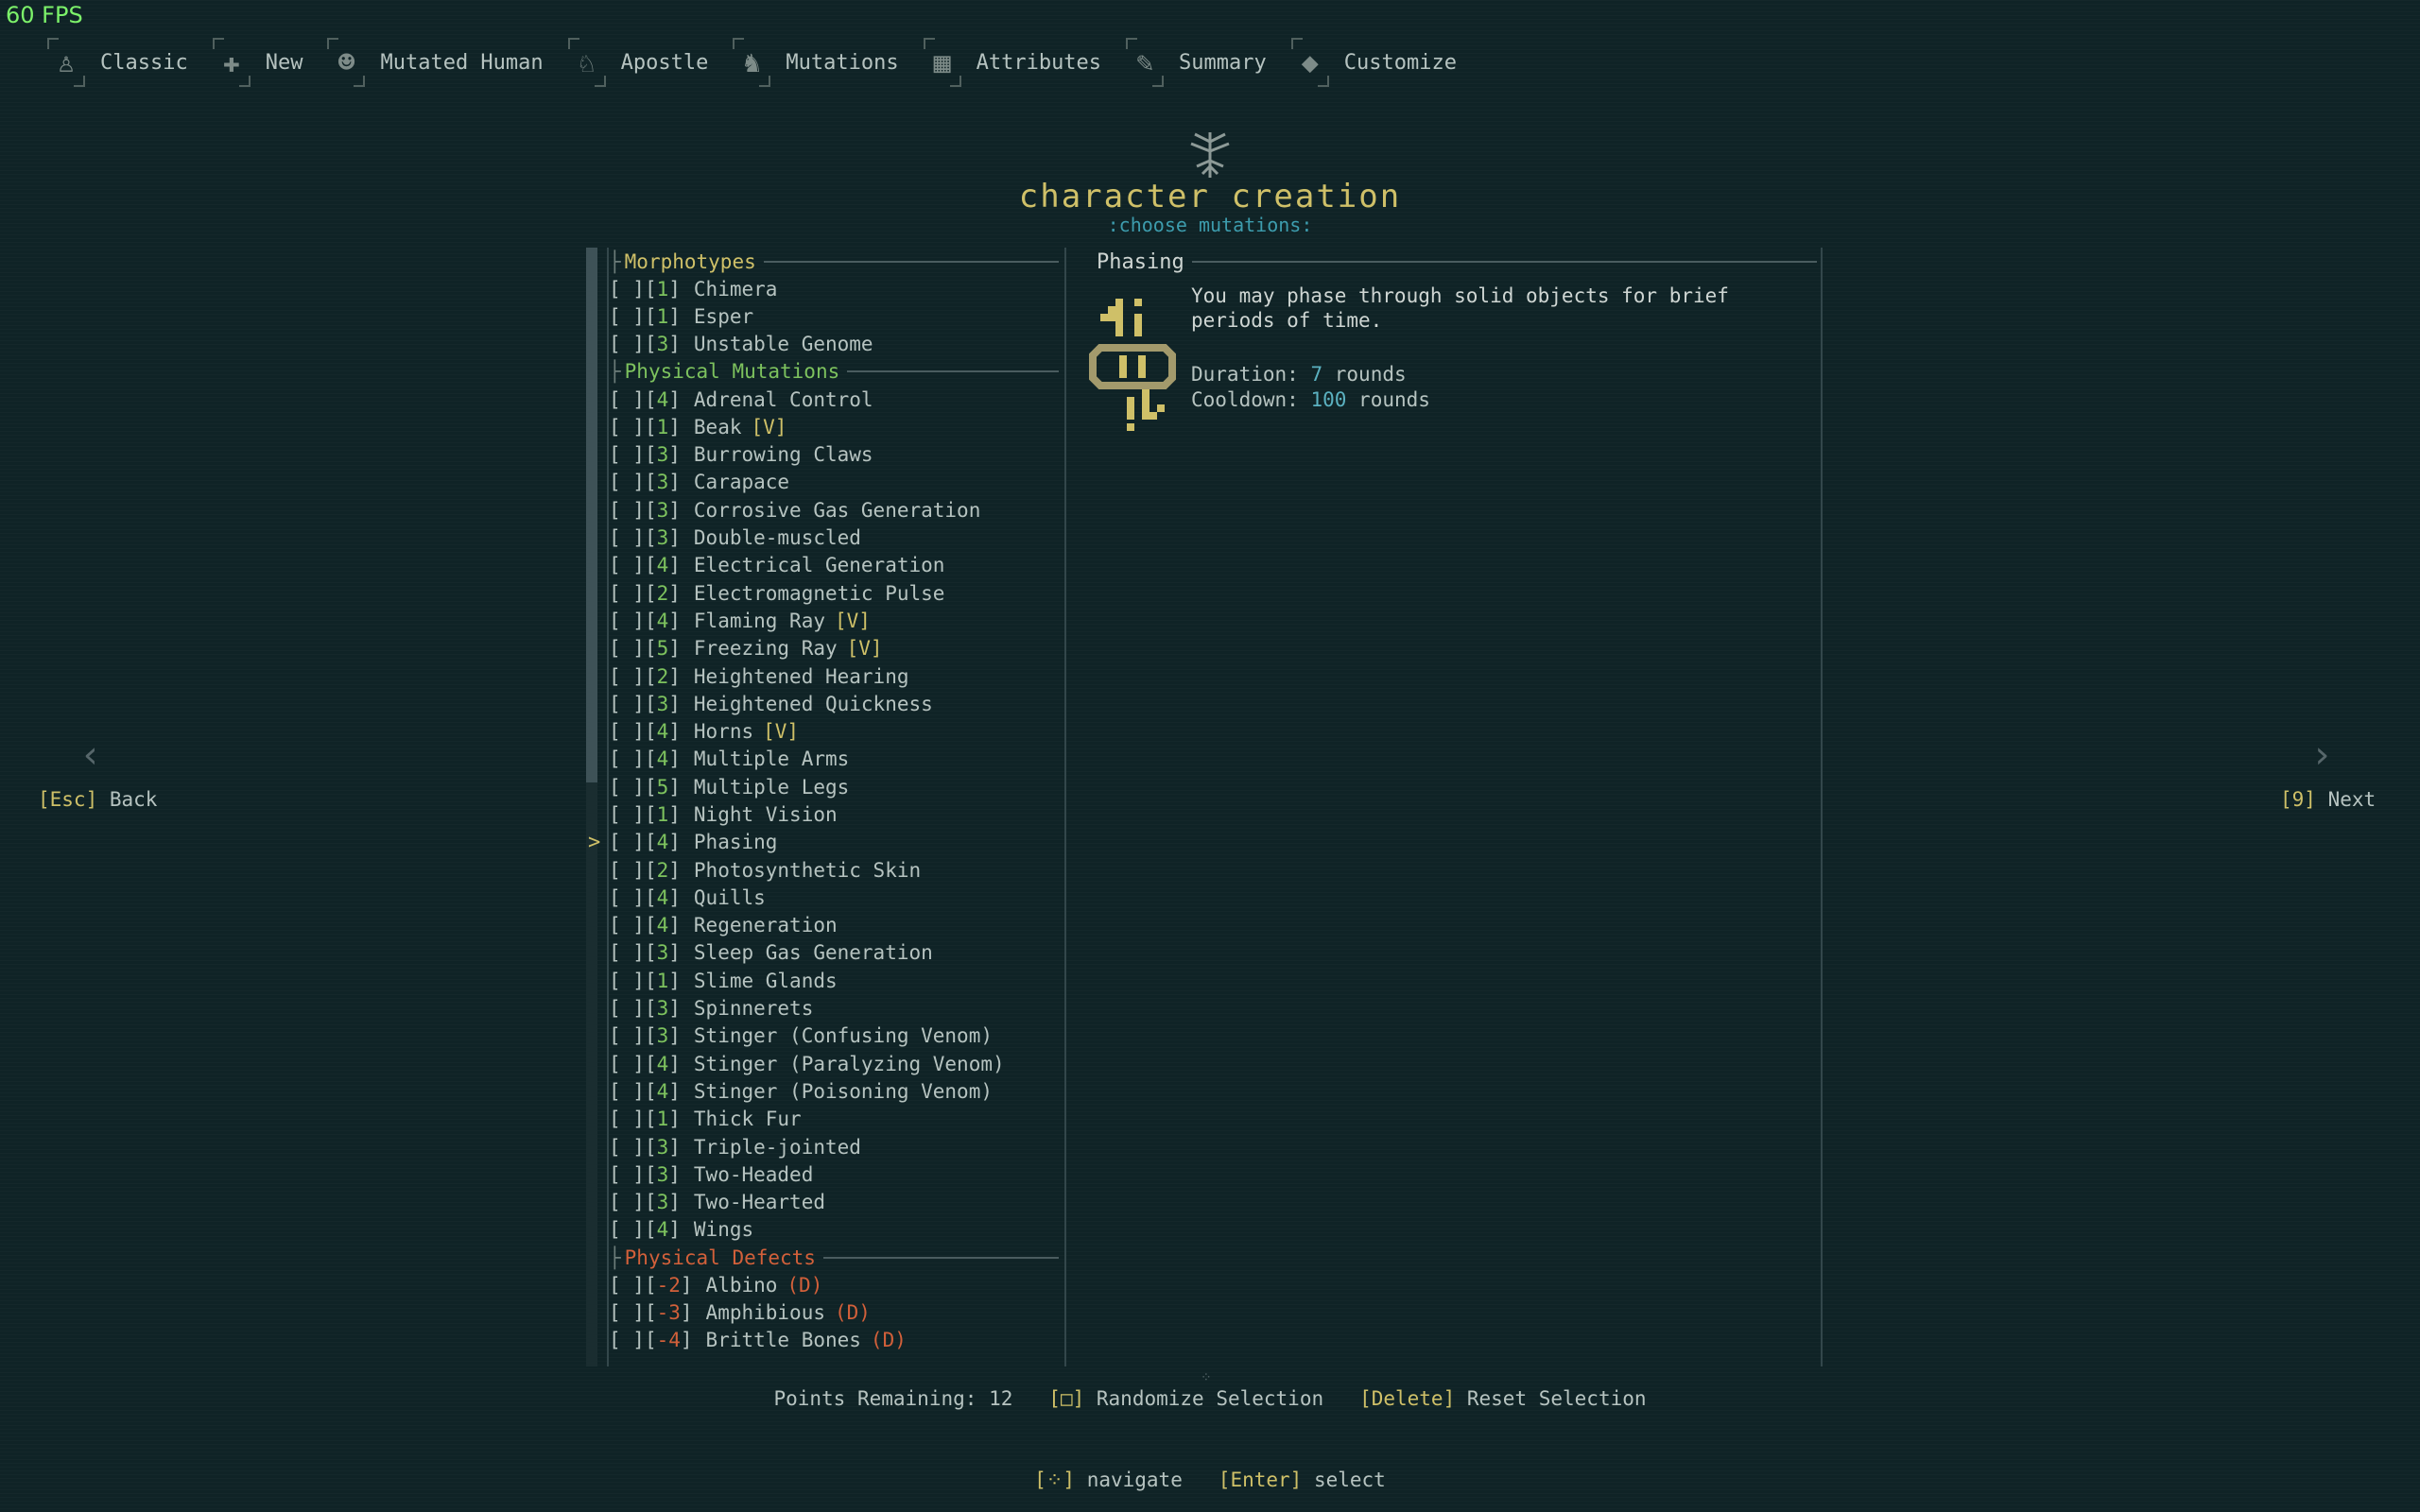  I want to click on mutation-row: [ ][-3] Amphibious (D), so click(834, 1312).